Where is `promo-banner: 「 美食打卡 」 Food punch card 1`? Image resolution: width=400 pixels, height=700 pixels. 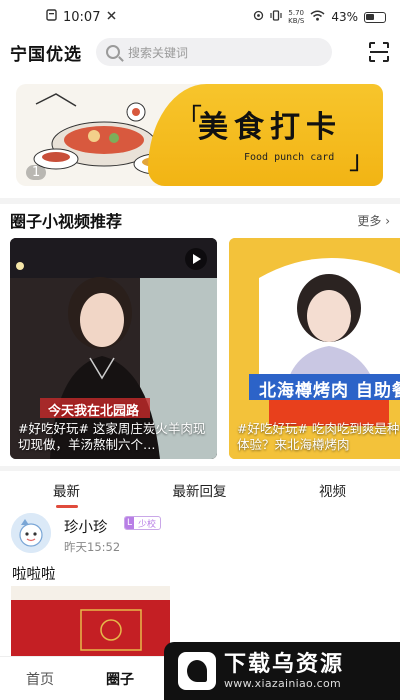
promo-banner: 「 美食打卡 」 Food punch card 1 is located at coordinates (199, 135).